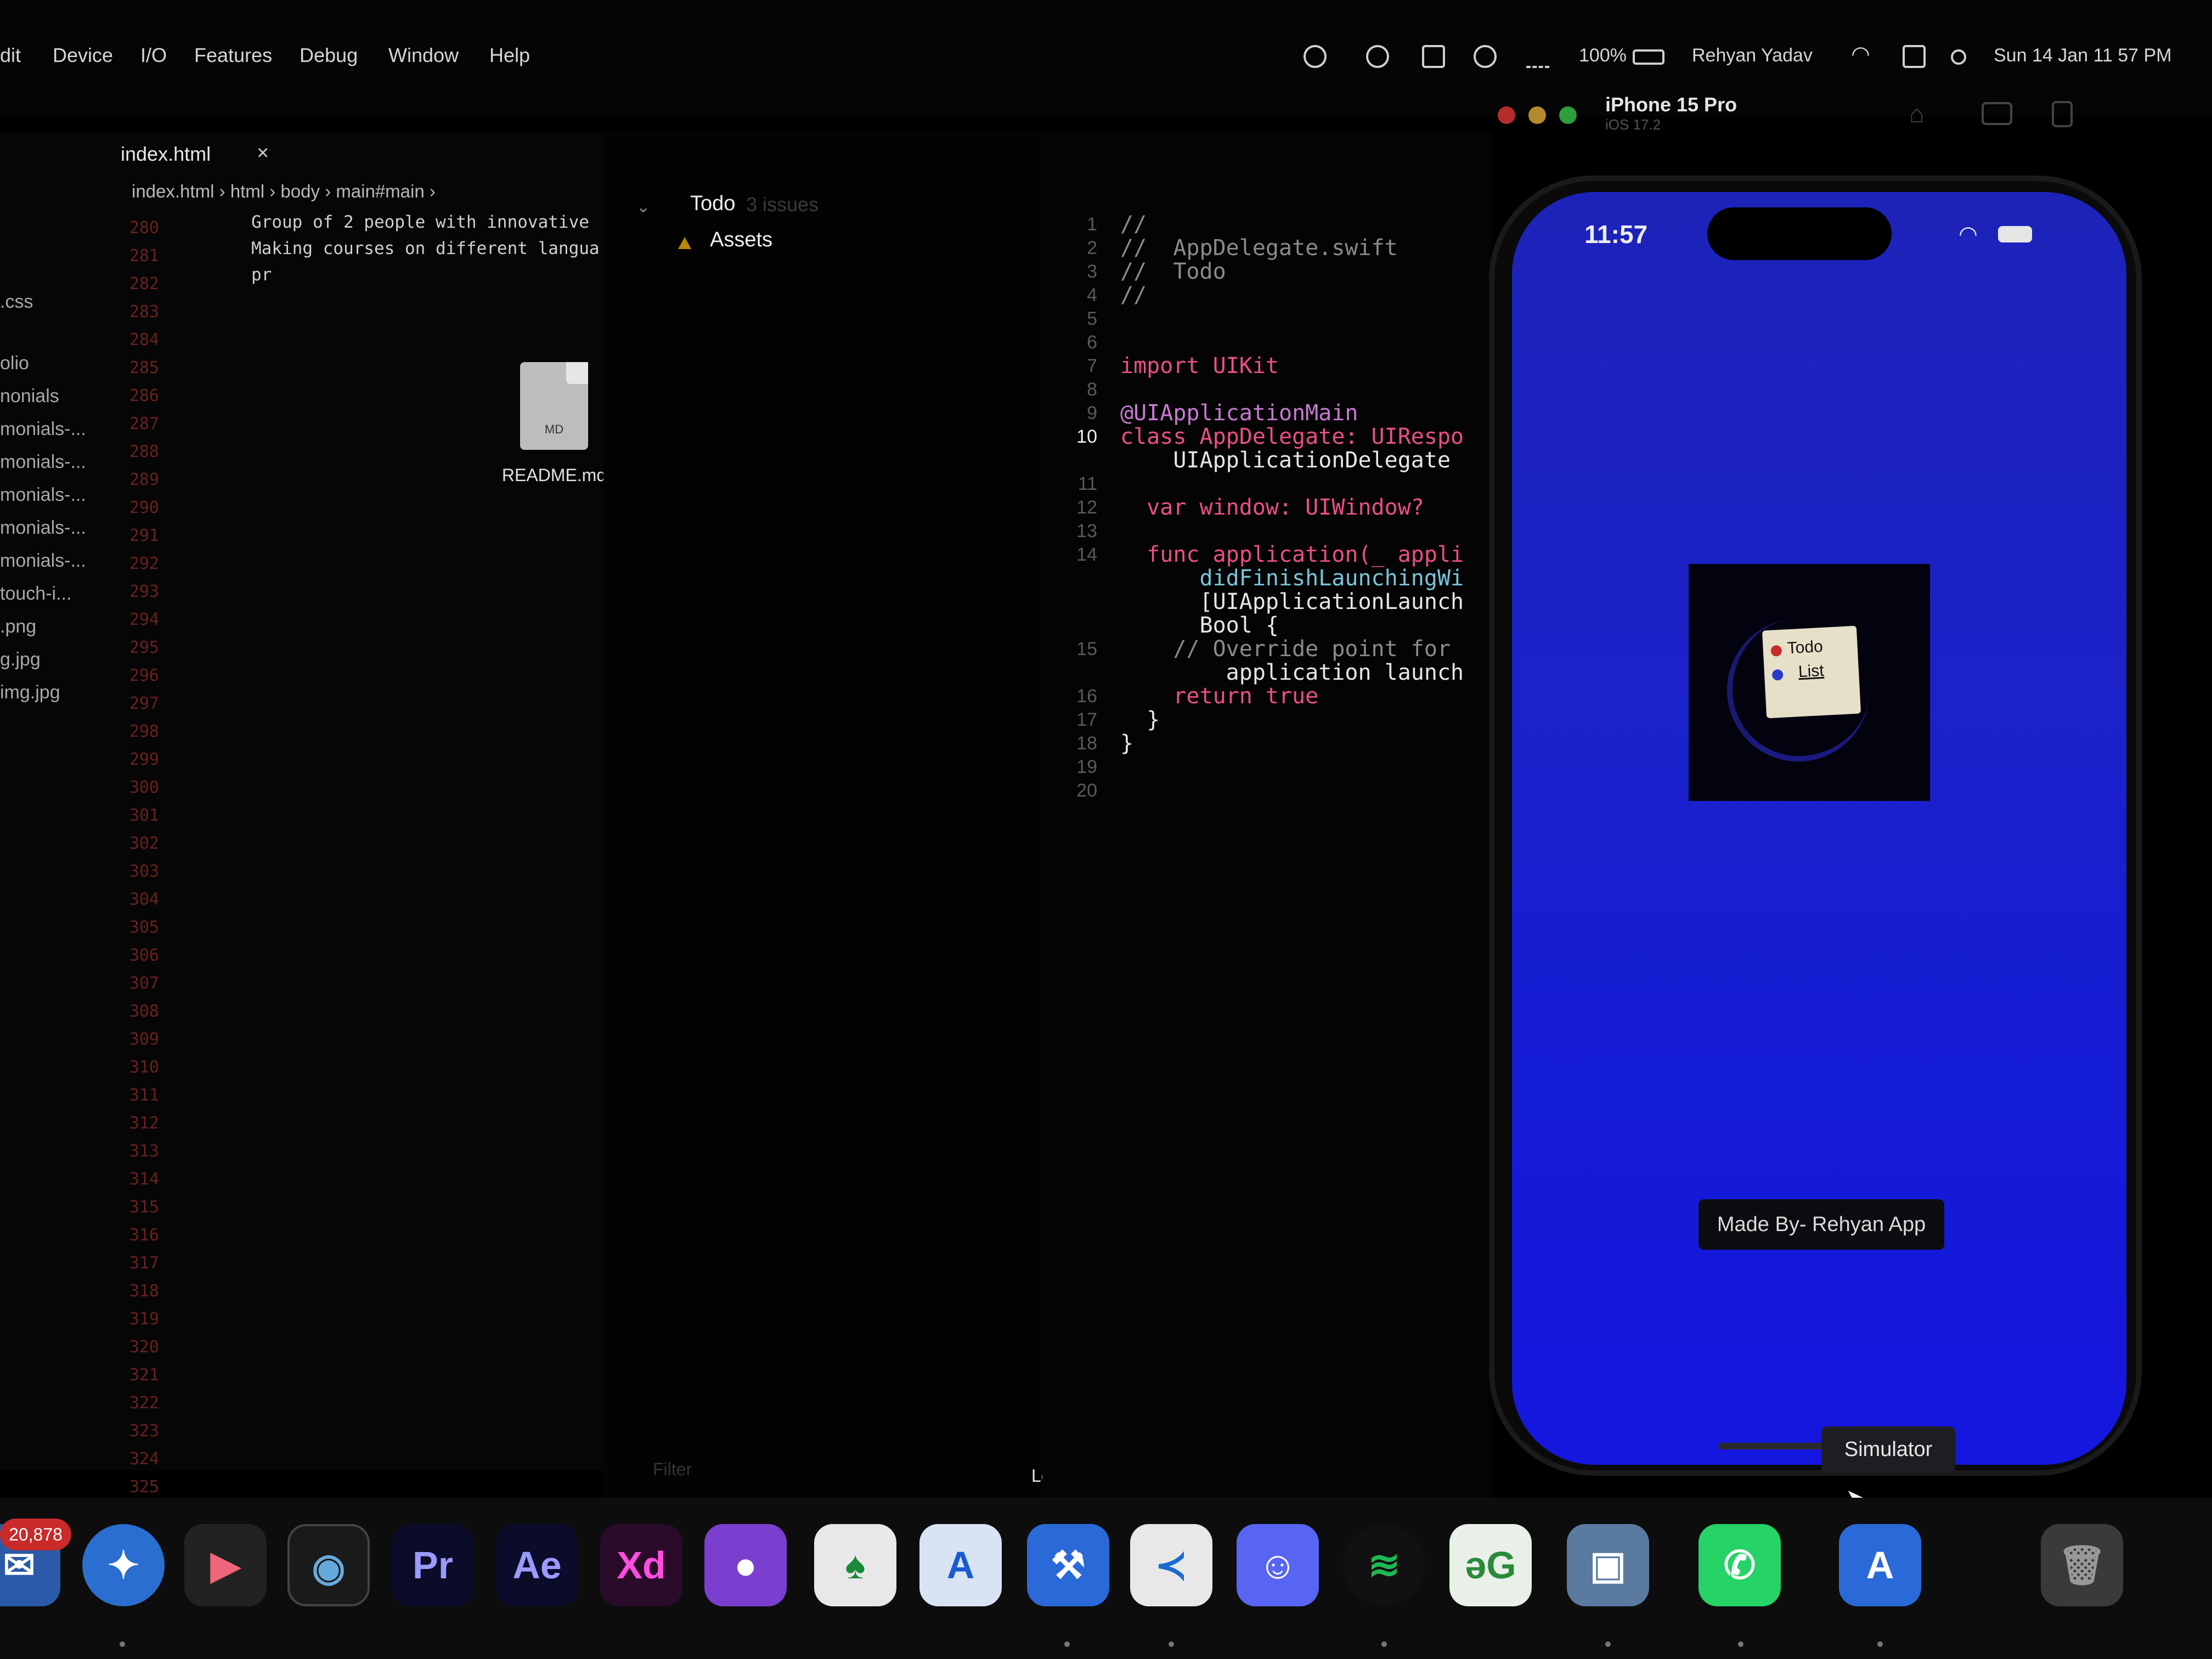  Describe the element at coordinates (960, 1565) in the screenshot. I see `instruments-icon: A` at that location.